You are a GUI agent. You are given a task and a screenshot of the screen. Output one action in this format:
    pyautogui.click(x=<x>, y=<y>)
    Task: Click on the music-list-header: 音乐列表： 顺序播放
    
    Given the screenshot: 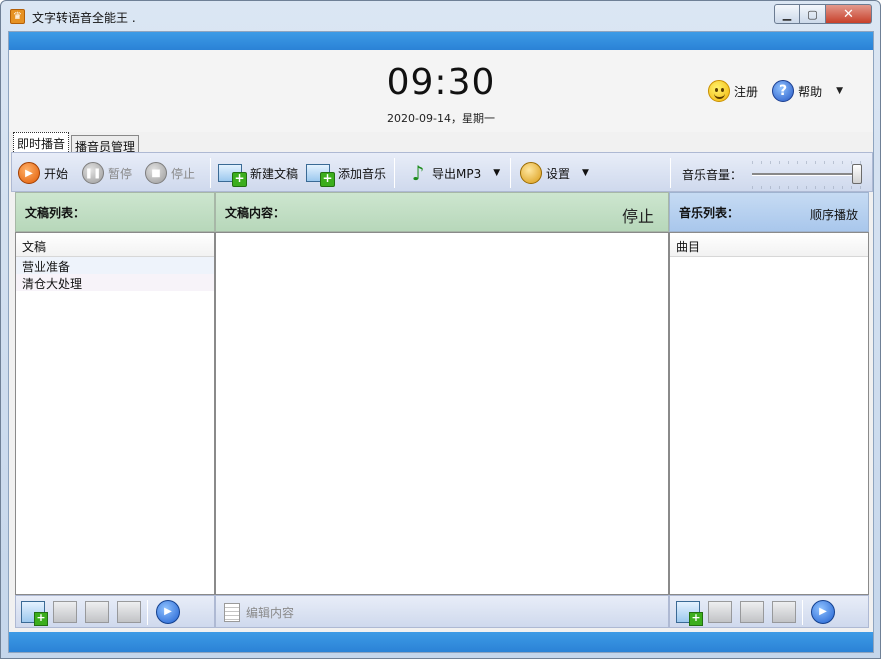 What is the action you would take?
    pyautogui.click(x=769, y=212)
    